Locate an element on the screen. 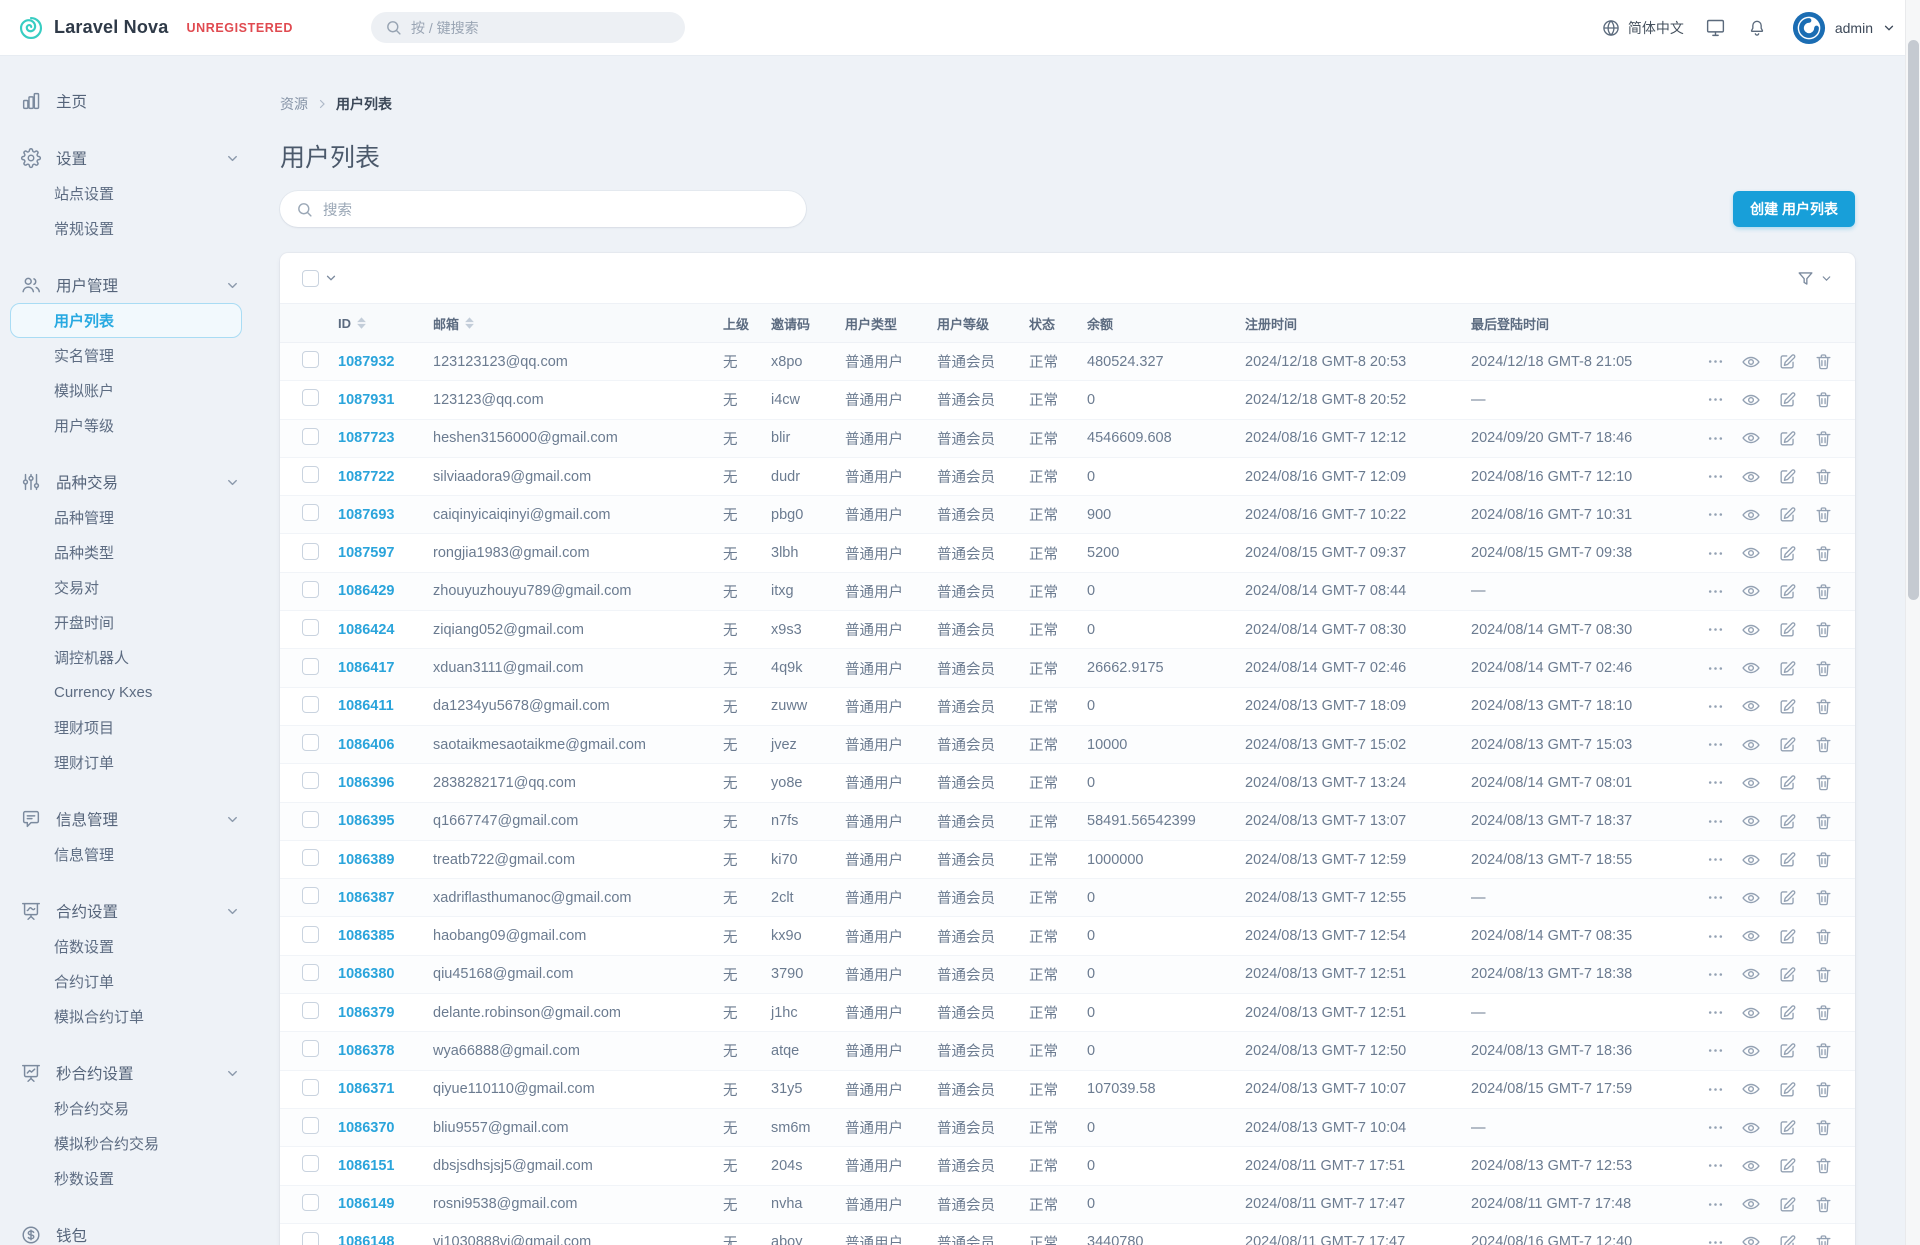 Image resolution: width=1920 pixels, height=1245 pixels. row-id-link: 1086378 is located at coordinates (366, 1051).